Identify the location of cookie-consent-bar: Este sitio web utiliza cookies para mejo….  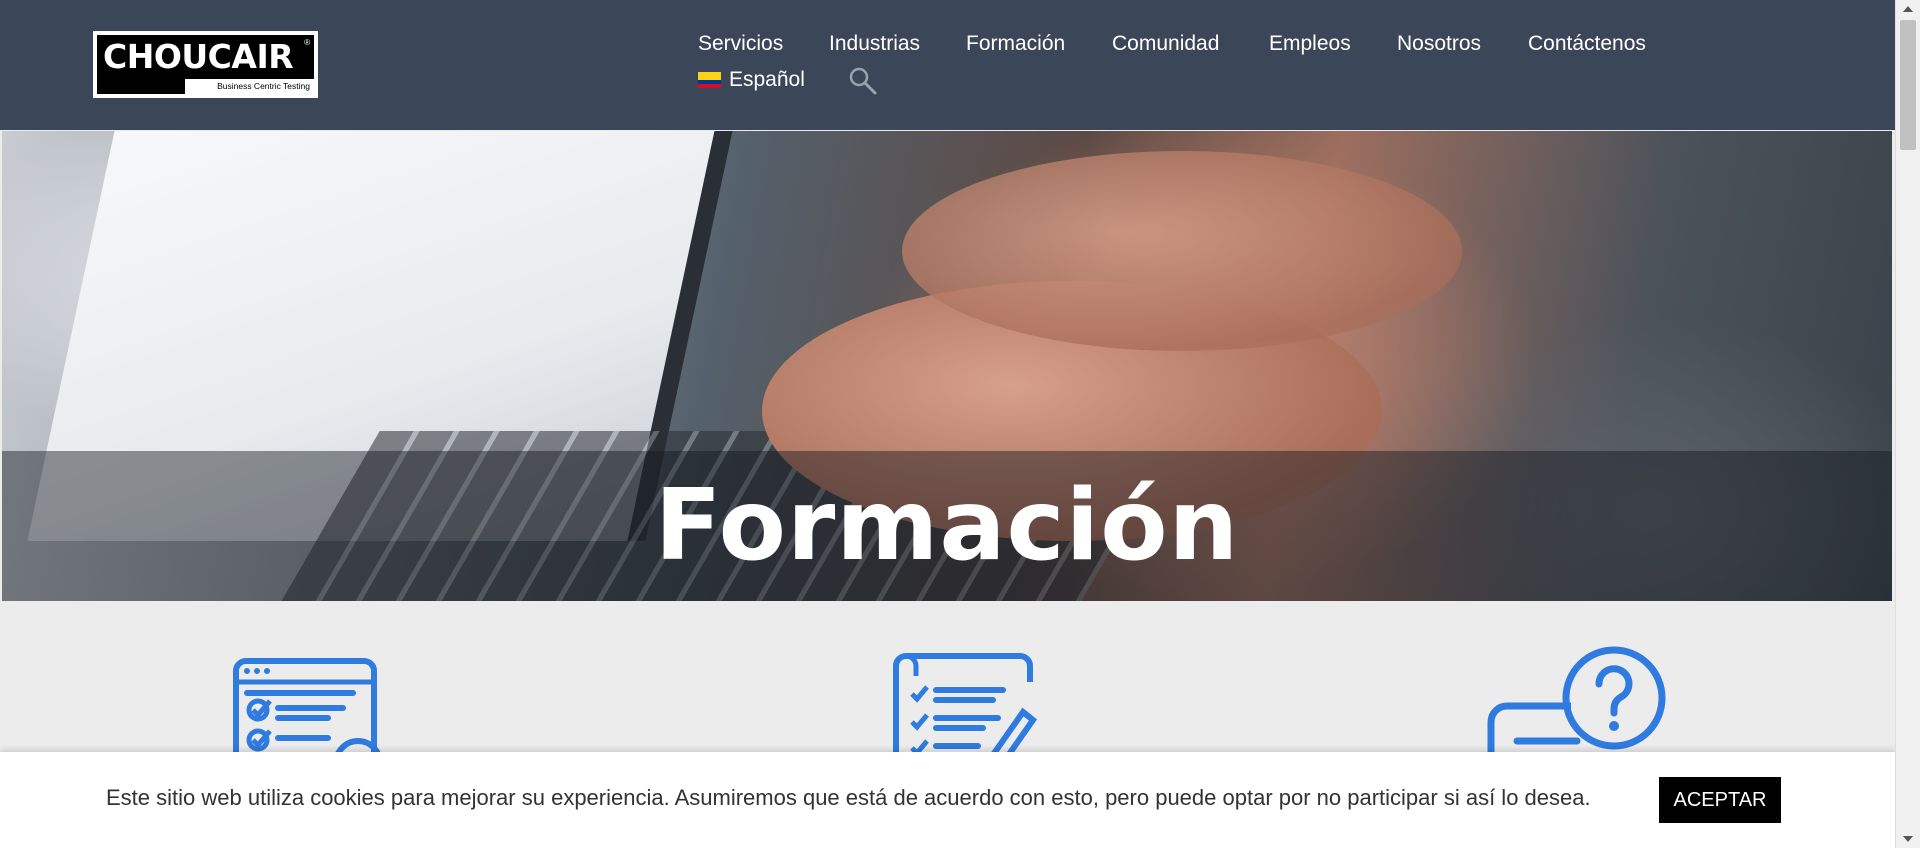
(947, 800).